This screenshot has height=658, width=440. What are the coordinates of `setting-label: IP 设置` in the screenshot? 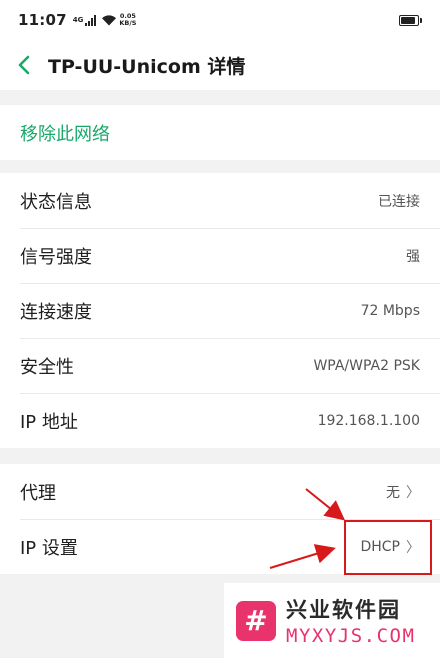 It's located at (49, 548).